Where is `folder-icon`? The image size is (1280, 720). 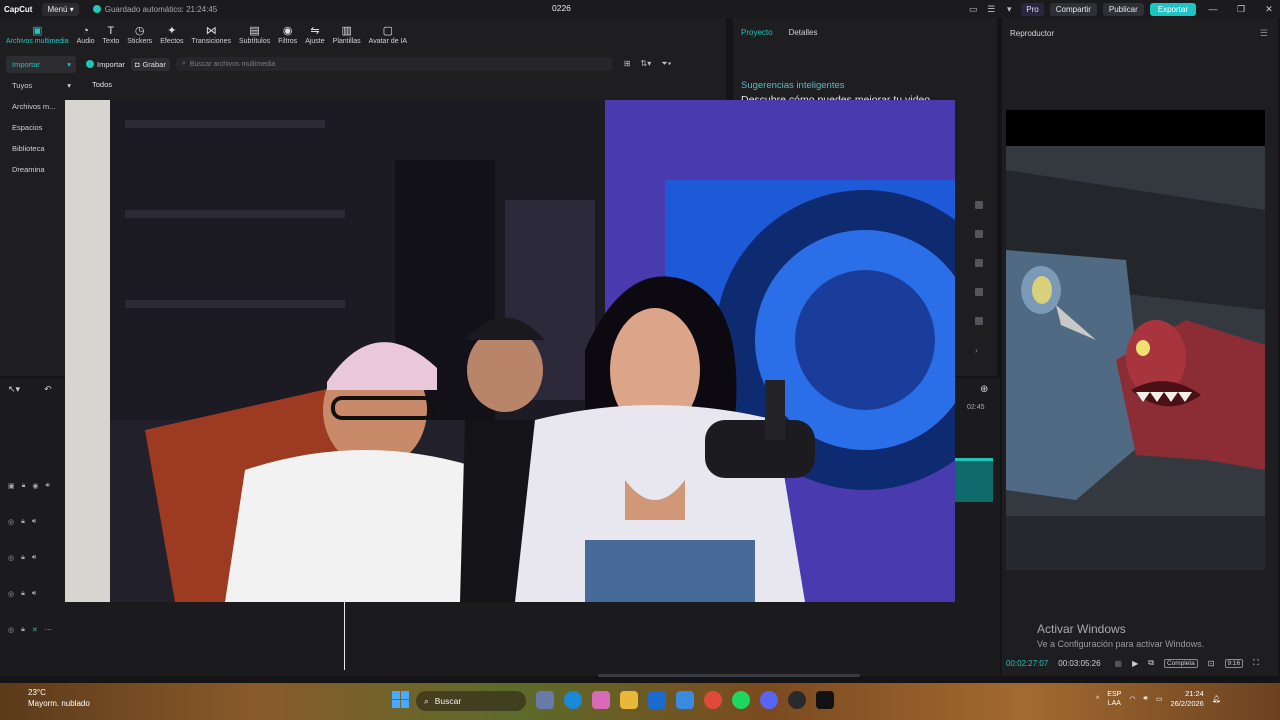 folder-icon is located at coordinates (629, 700).